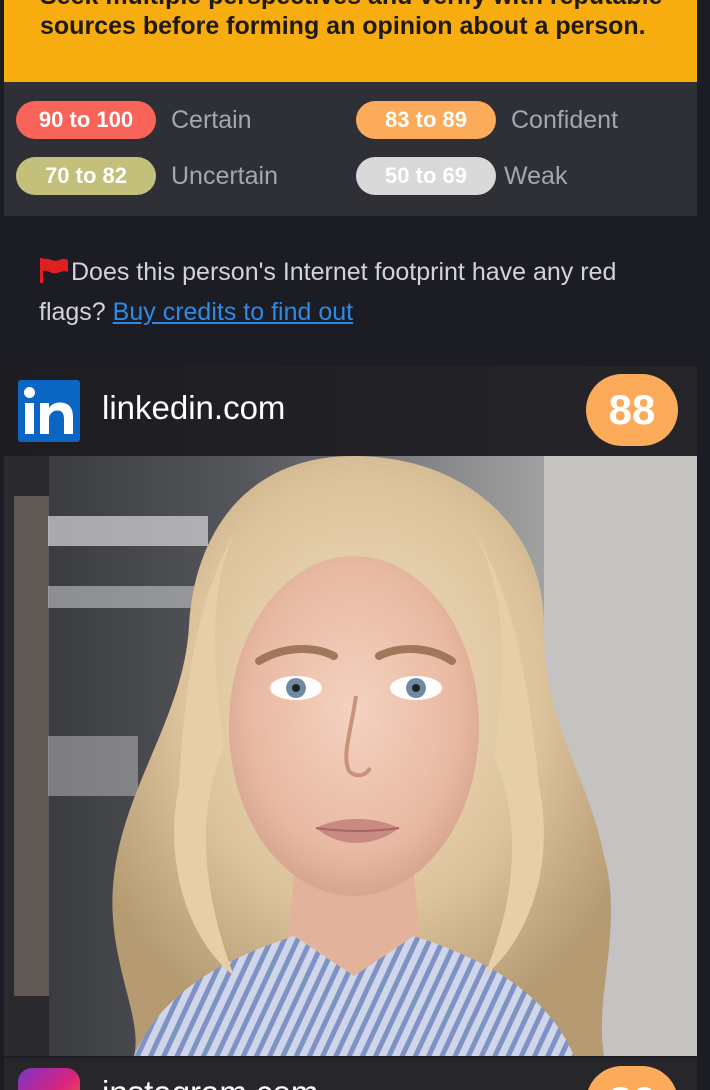 The width and height of the screenshot is (710, 1090). I want to click on range-pill: 83 to 89, so click(426, 120).